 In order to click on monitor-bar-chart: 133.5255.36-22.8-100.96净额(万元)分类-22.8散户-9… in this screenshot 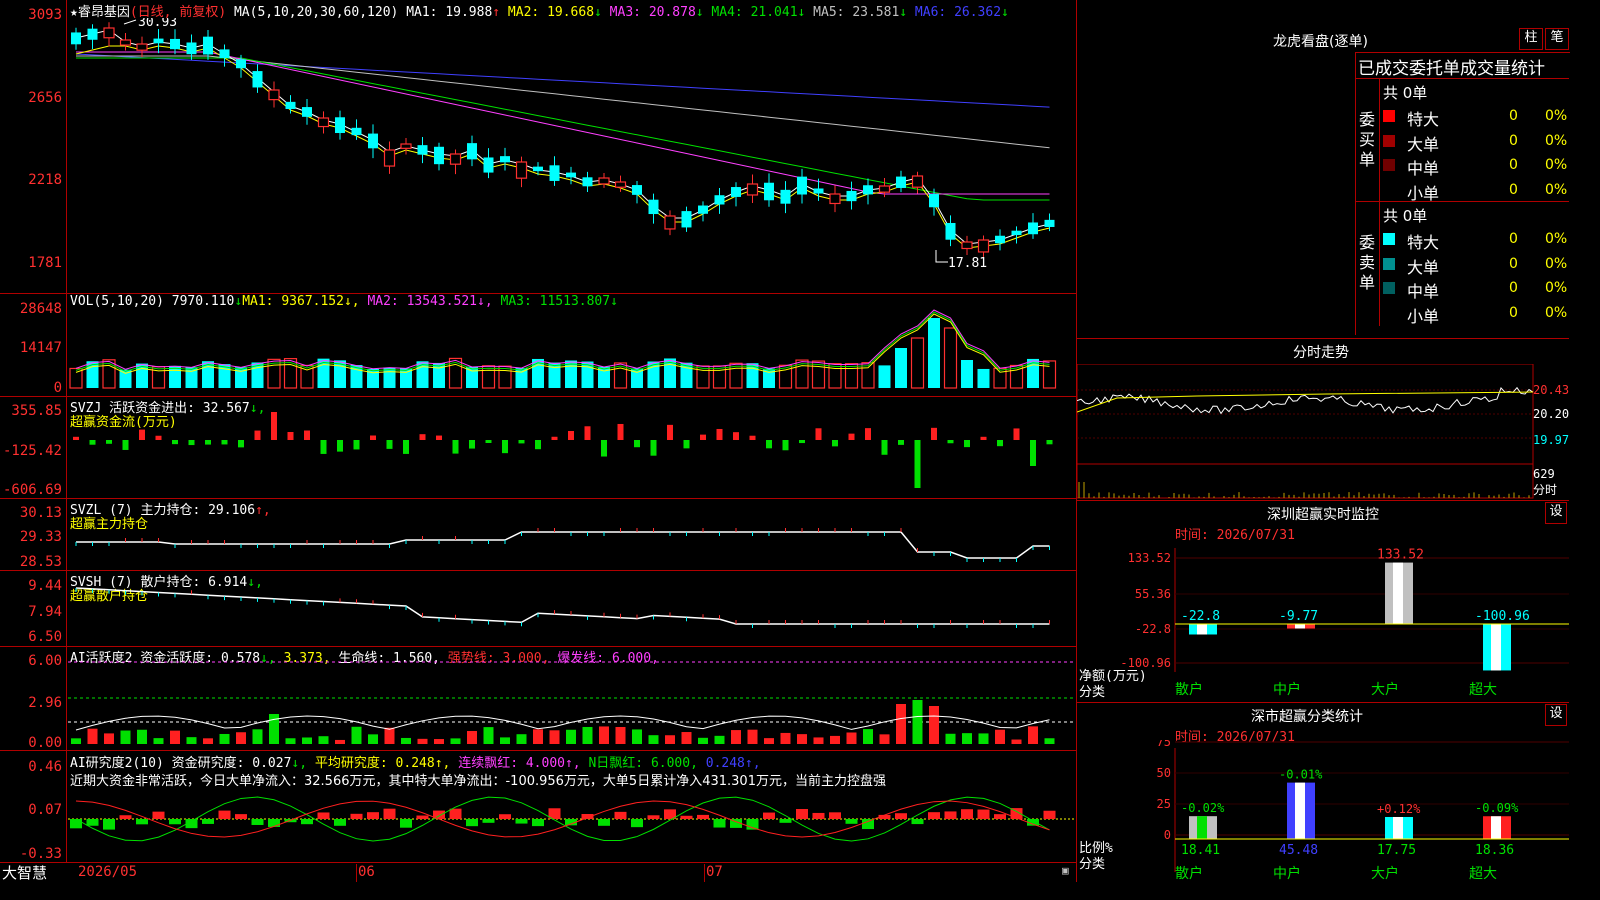, I will do `click(1323, 621)`.